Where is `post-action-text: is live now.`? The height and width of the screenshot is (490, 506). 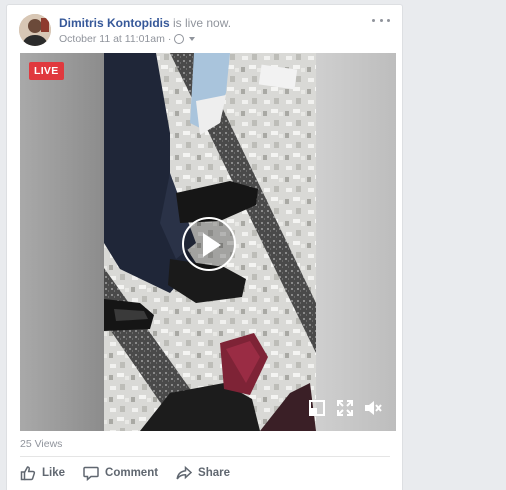 post-action-text: is live now. is located at coordinates (200, 23).